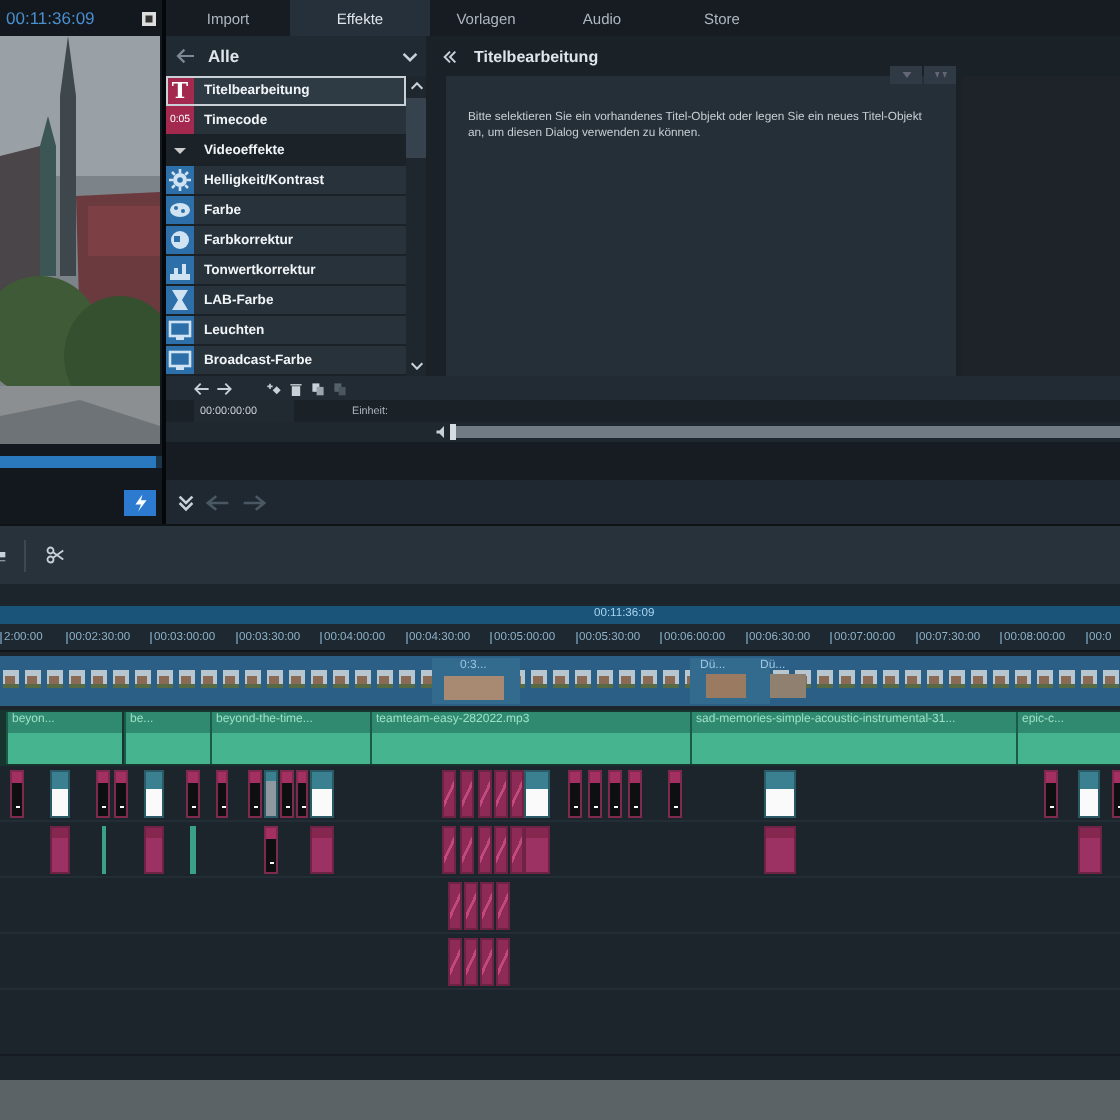 The image size is (1120, 1120). Describe the element at coordinates (416, 128) in the screenshot. I see `scroll-thumb` at that location.